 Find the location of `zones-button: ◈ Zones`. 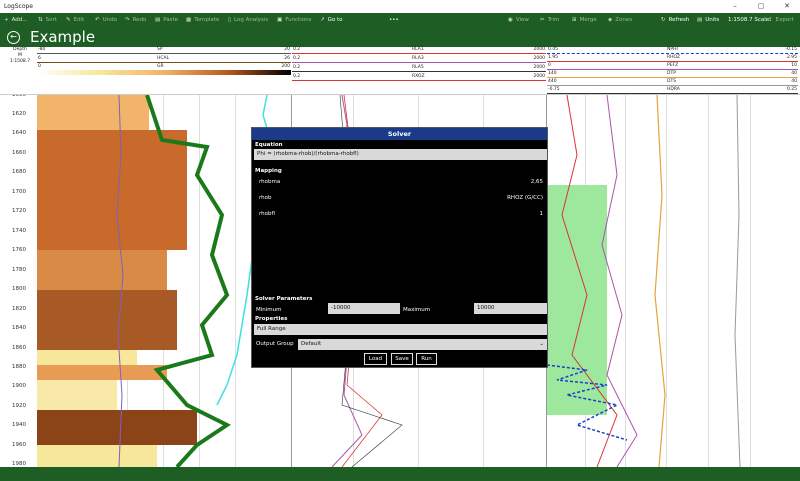

zones-button: ◈ Zones is located at coordinates (620, 20).